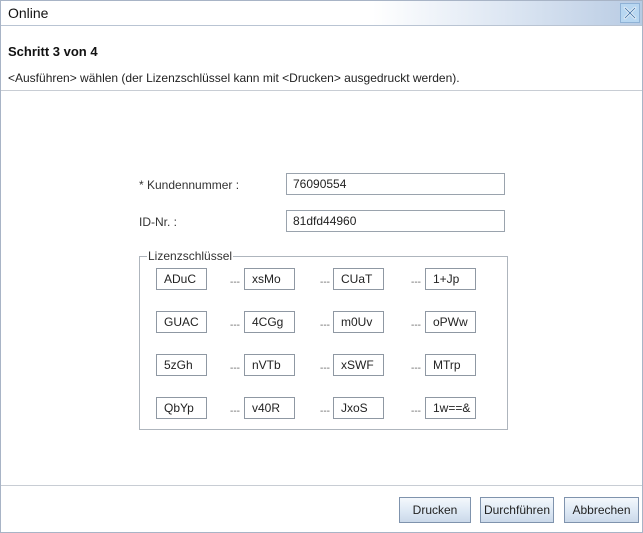  Describe the element at coordinates (321, 90) in the screenshot. I see `header-divider` at that location.